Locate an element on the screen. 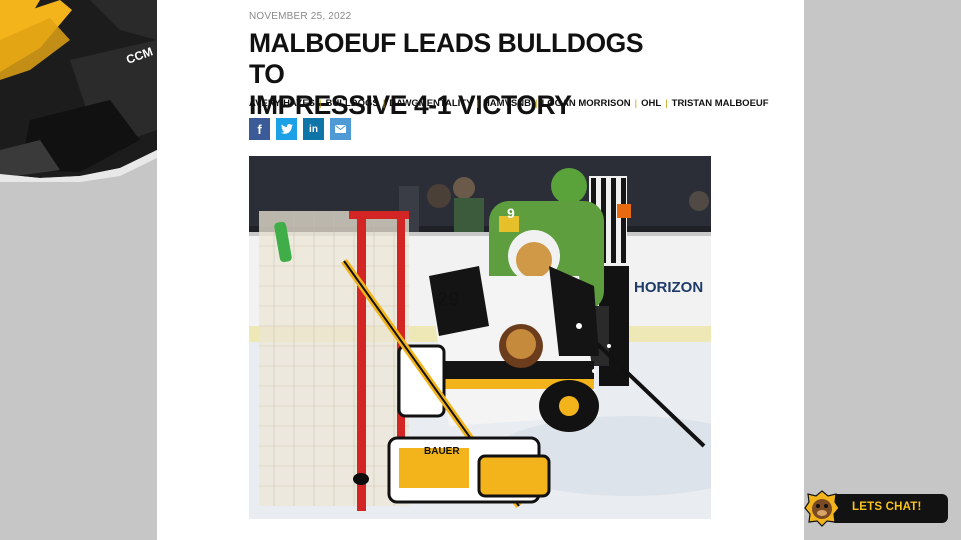 This screenshot has height=540, width=961. chat-widget-button: LETS CHAT! is located at coordinates (876, 508).